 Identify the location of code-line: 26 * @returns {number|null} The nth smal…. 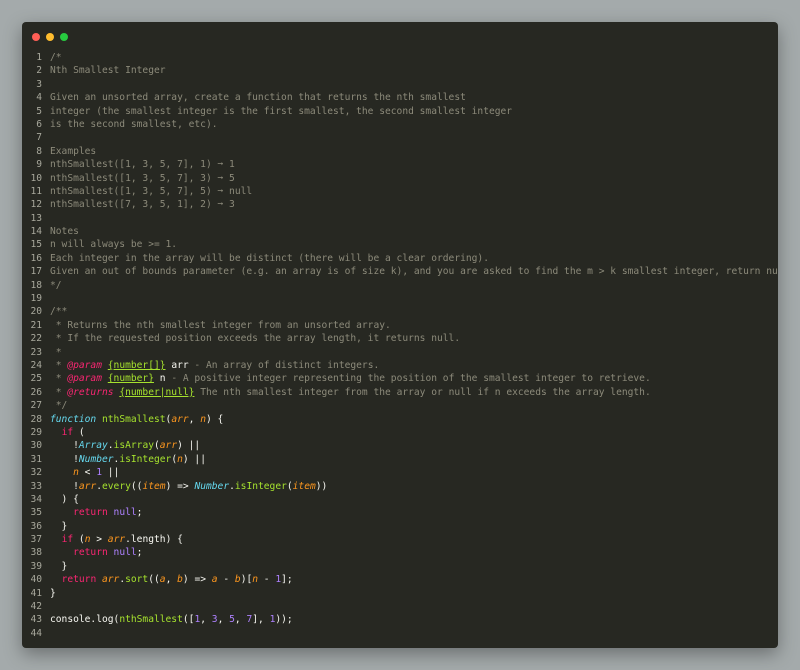
(400, 392).